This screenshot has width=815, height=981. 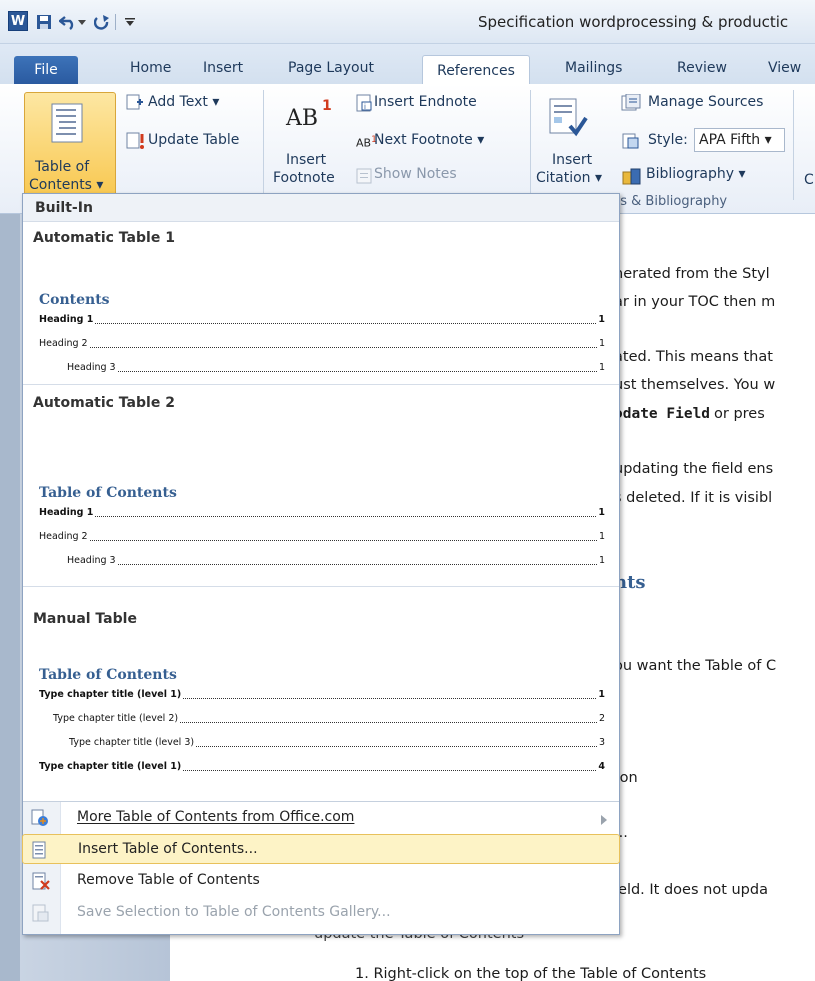 What do you see at coordinates (304, 178) in the screenshot?
I see `insert-footnote-label2: Footnote` at bounding box center [304, 178].